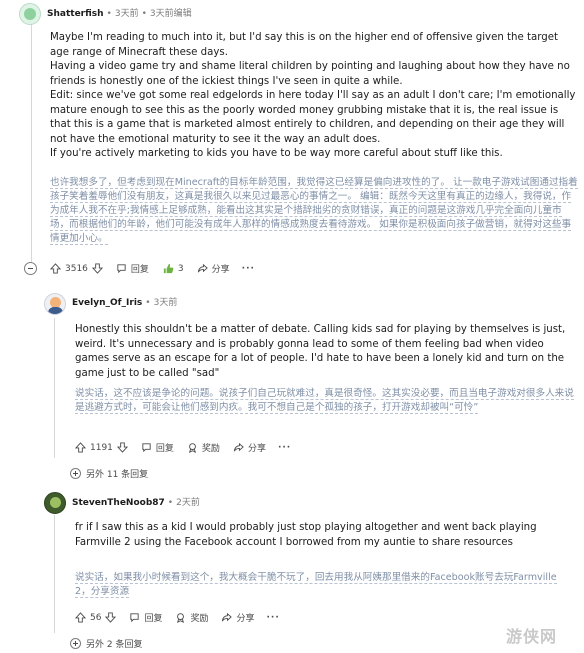 This screenshot has height=653, width=584. I want to click on comment-meta: StevenTheNoob87 • 2天前, so click(136, 503).